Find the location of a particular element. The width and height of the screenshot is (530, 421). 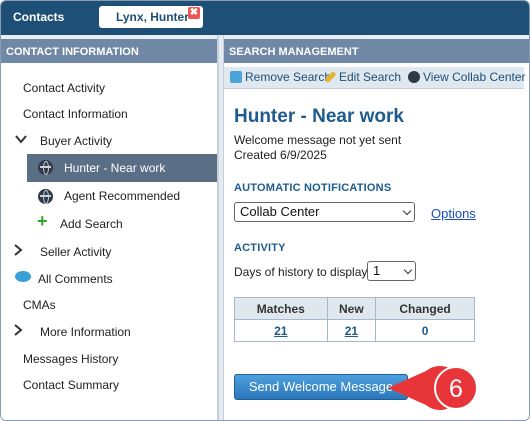

plus-icon: + is located at coordinates (42, 221).